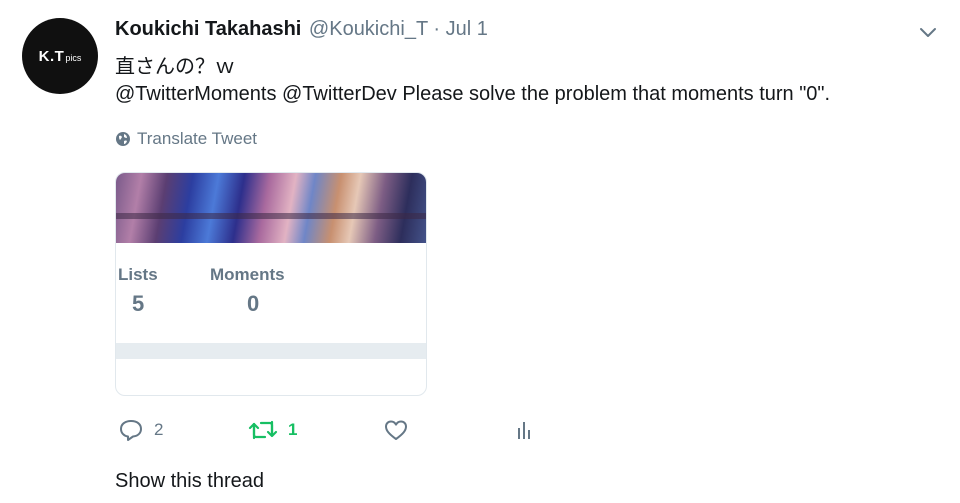  I want to click on globe-icon, so click(123, 139).